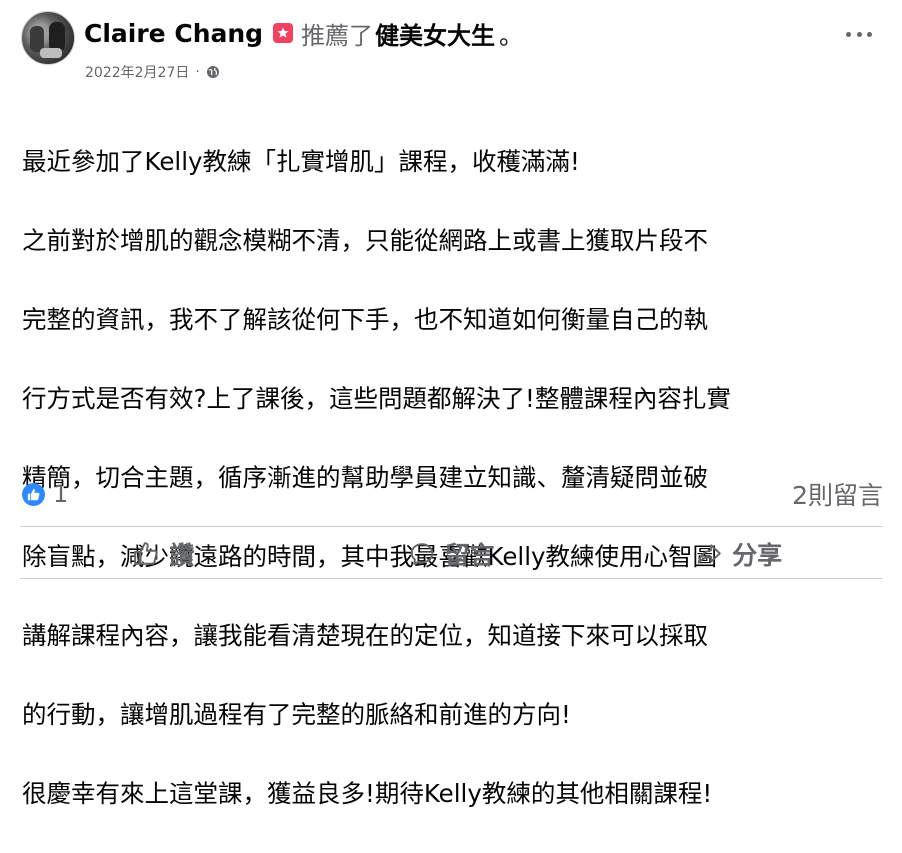  What do you see at coordinates (365, 319) in the screenshot?
I see `body-line: 完整的資訊，我不了解該從何下手，也不知道如何衡量自己的執` at bounding box center [365, 319].